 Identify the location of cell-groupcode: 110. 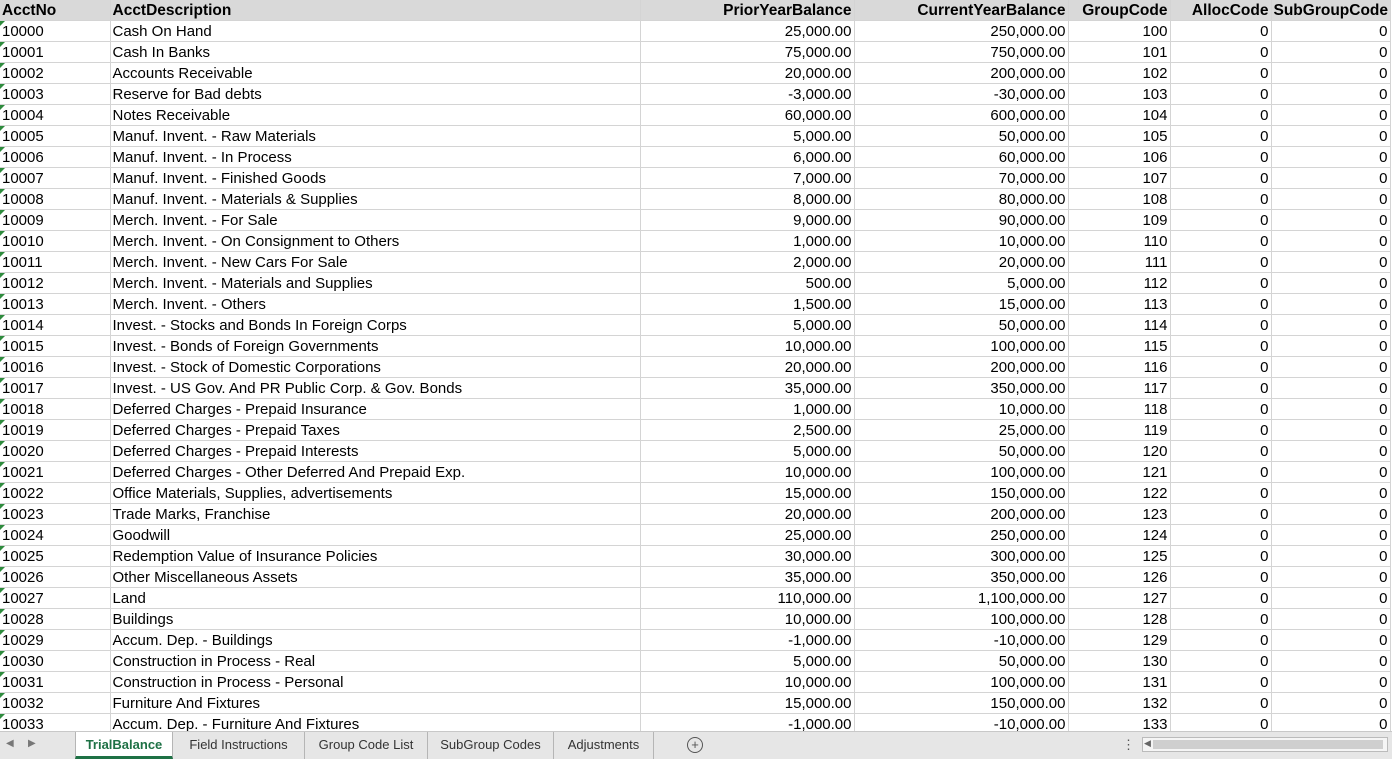
(1119, 241).